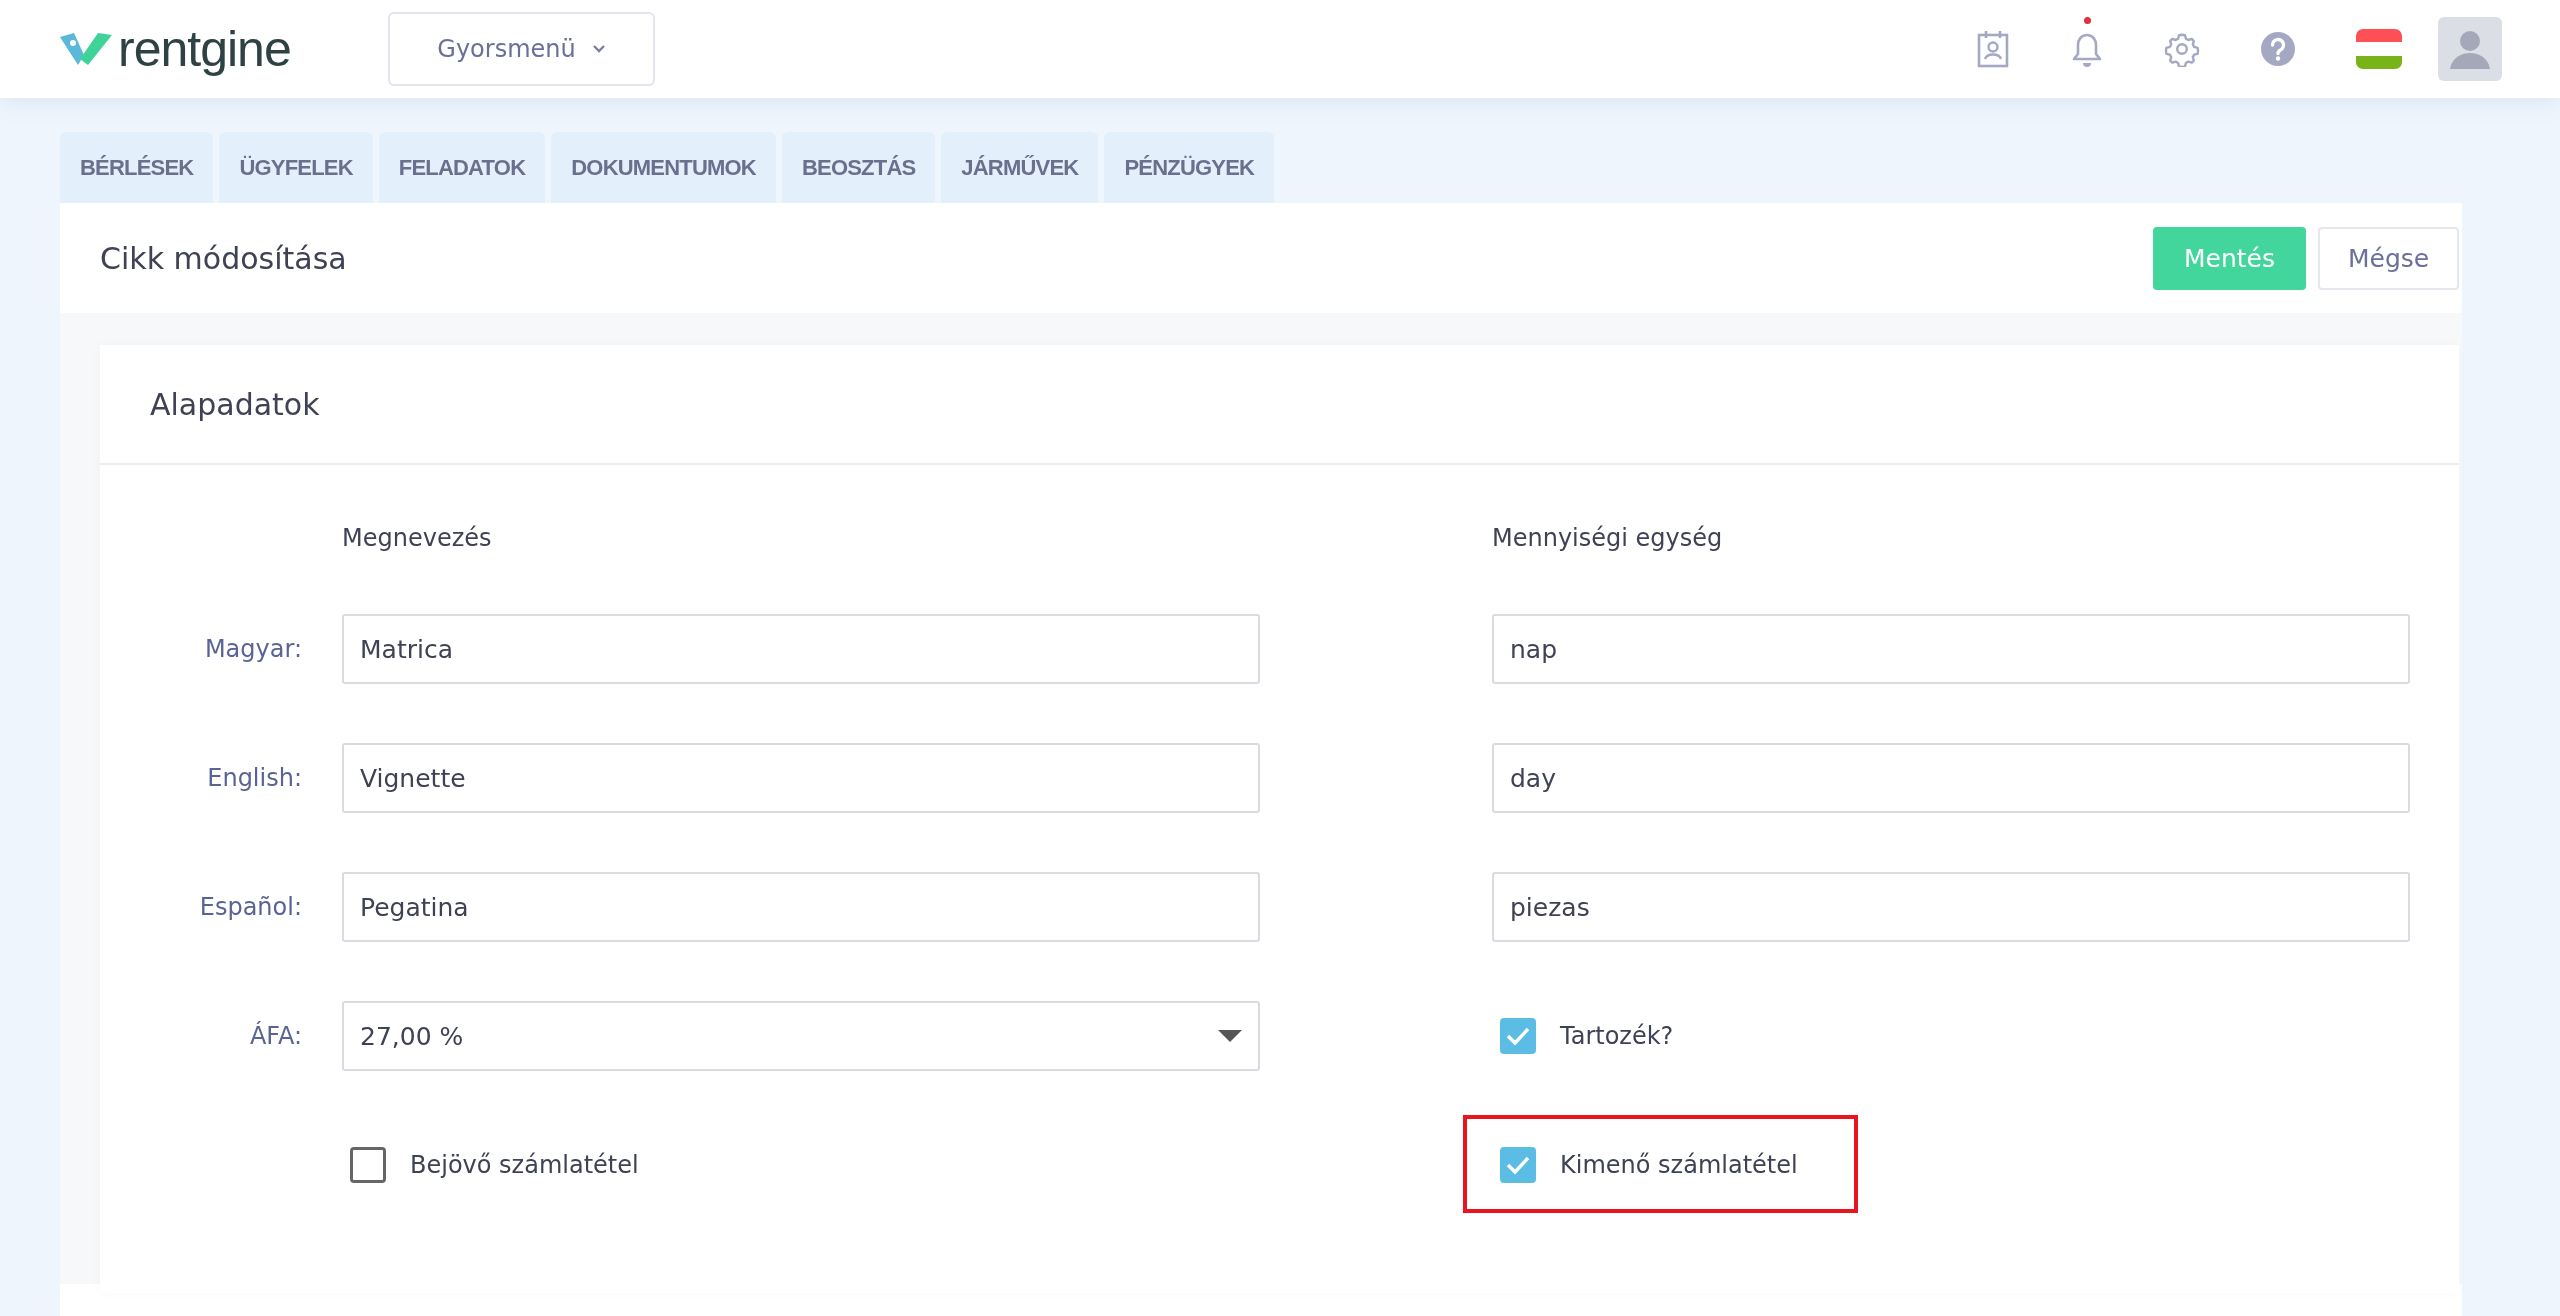 The image size is (2560, 1316). Describe the element at coordinates (1607, 538) in the screenshot. I see `column-heading: Mennyiségi egység` at that location.